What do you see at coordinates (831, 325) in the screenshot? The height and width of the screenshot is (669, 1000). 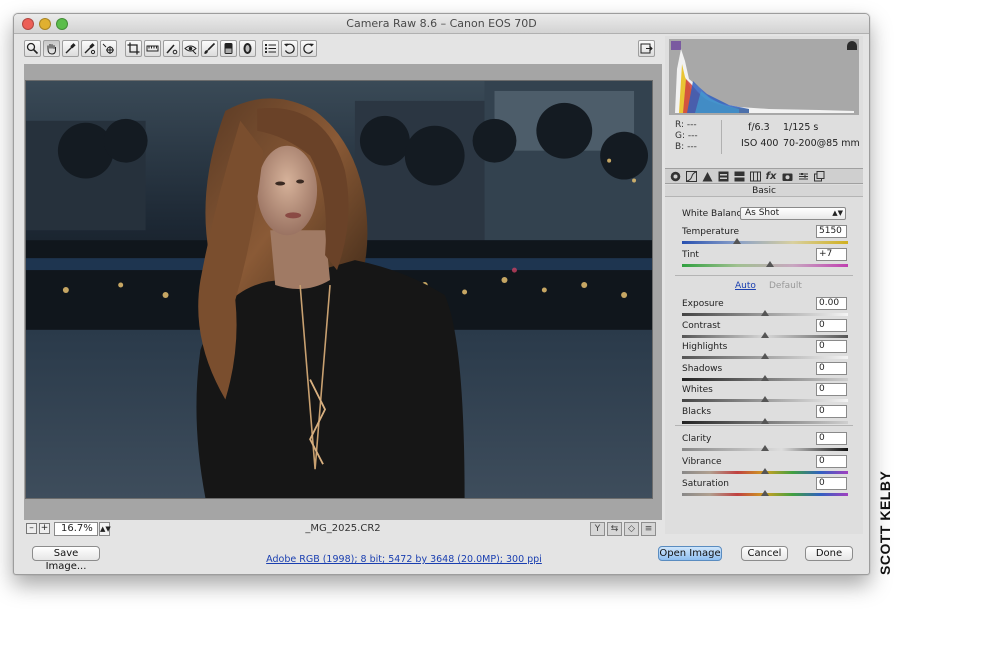 I see `contrast-field: 0` at bounding box center [831, 325].